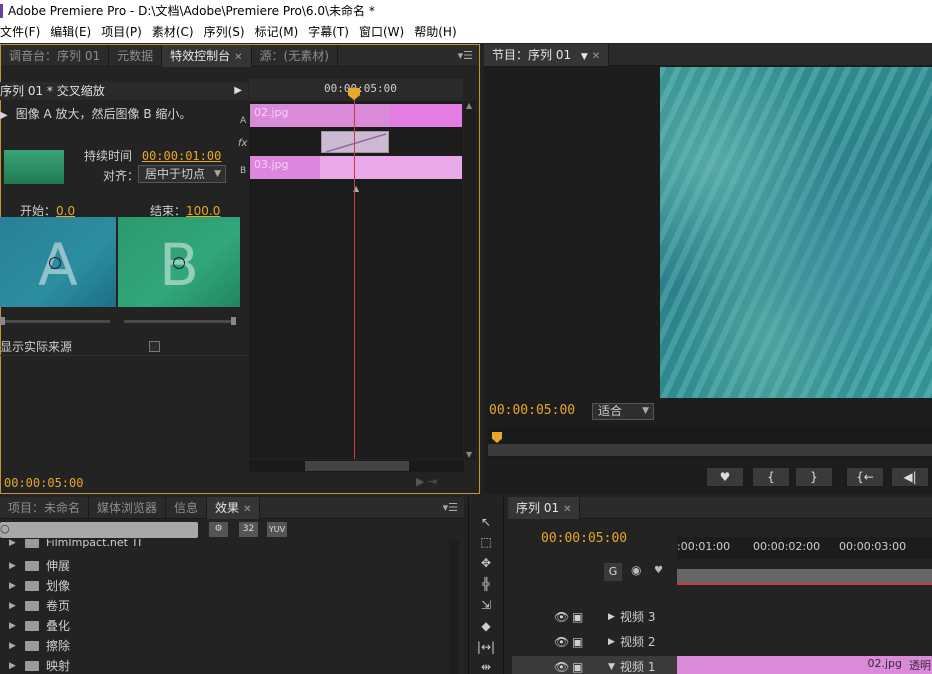  Describe the element at coordinates (469, 454) in the screenshot. I see `scroll-down-icon: ▼` at that location.